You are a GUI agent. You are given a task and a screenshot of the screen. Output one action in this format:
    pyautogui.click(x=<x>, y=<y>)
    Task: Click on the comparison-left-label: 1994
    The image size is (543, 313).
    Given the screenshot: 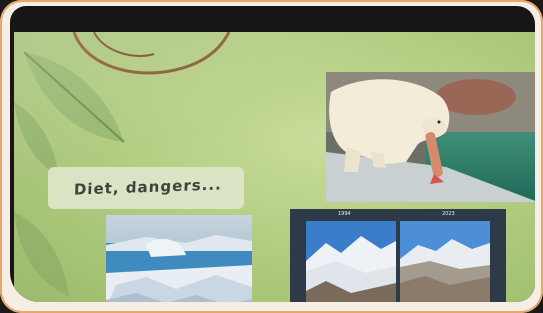 What is the action you would take?
    pyautogui.click(x=344, y=214)
    